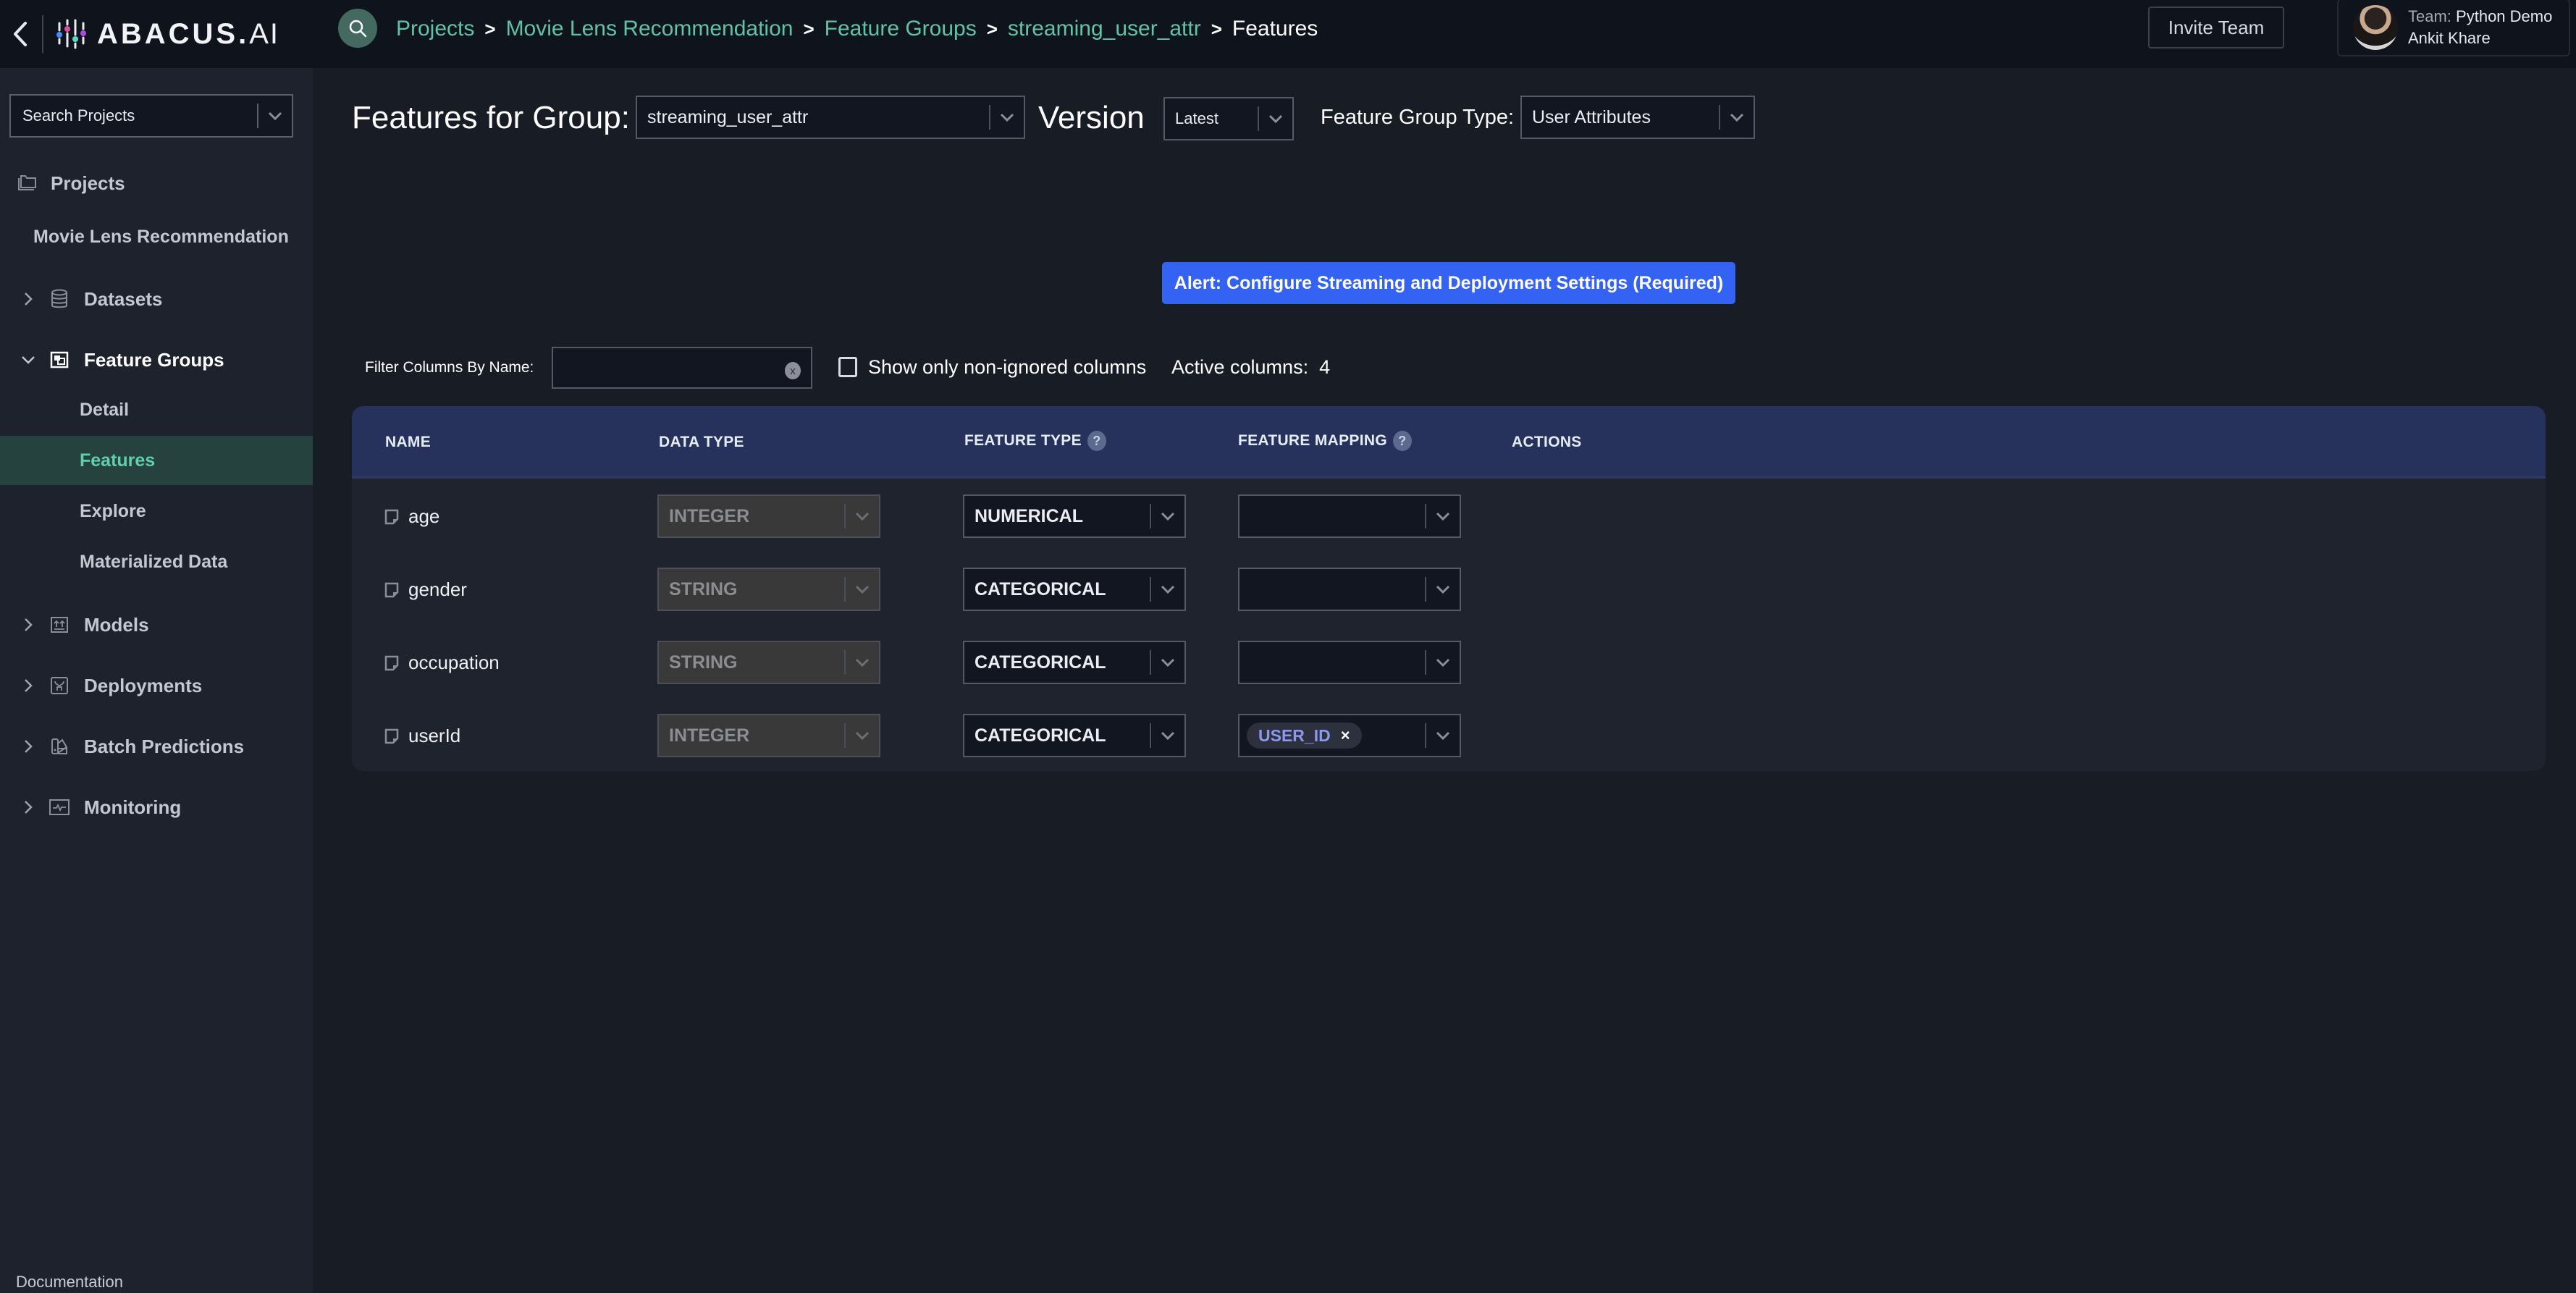 Image resolution: width=2576 pixels, height=1293 pixels. Describe the element at coordinates (1007, 368) in the screenshot. I see `show-non-ignored-label: Show only non-ignored columns` at that location.